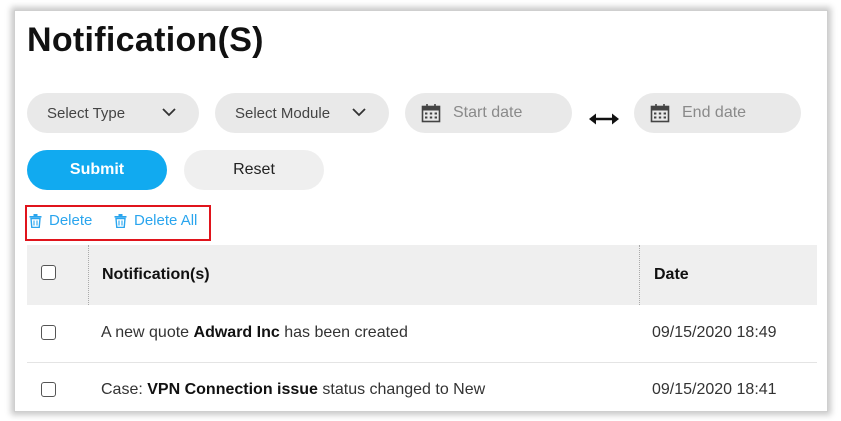 The width and height of the screenshot is (841, 421). Describe the element at coordinates (714, 389) in the screenshot. I see `notification-date: 09/15/2020 18:41` at that location.